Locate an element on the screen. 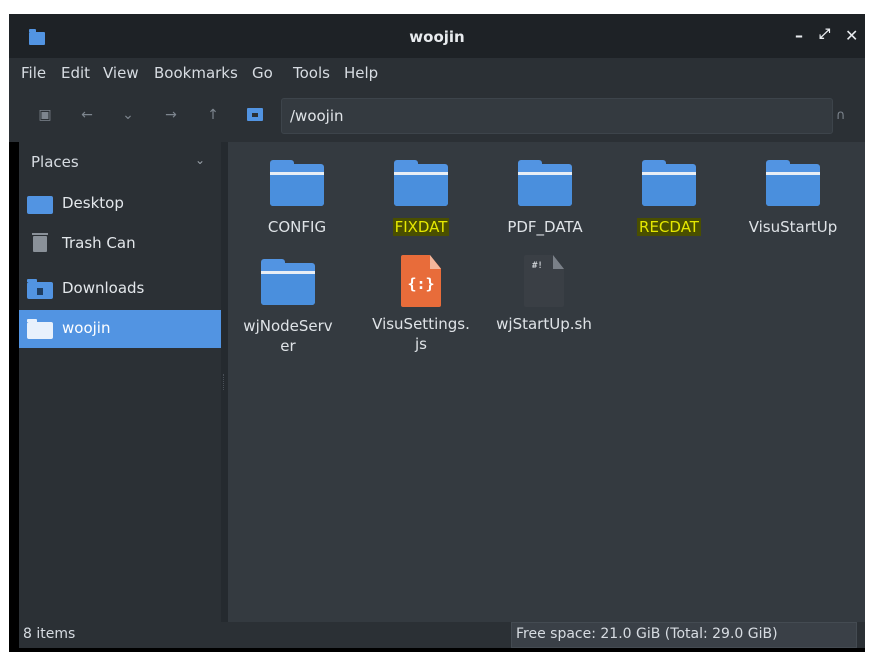 Image resolution: width=873 pixels, height=652 pixels. file-item-recdat: RECDAT is located at coordinates (669, 198).